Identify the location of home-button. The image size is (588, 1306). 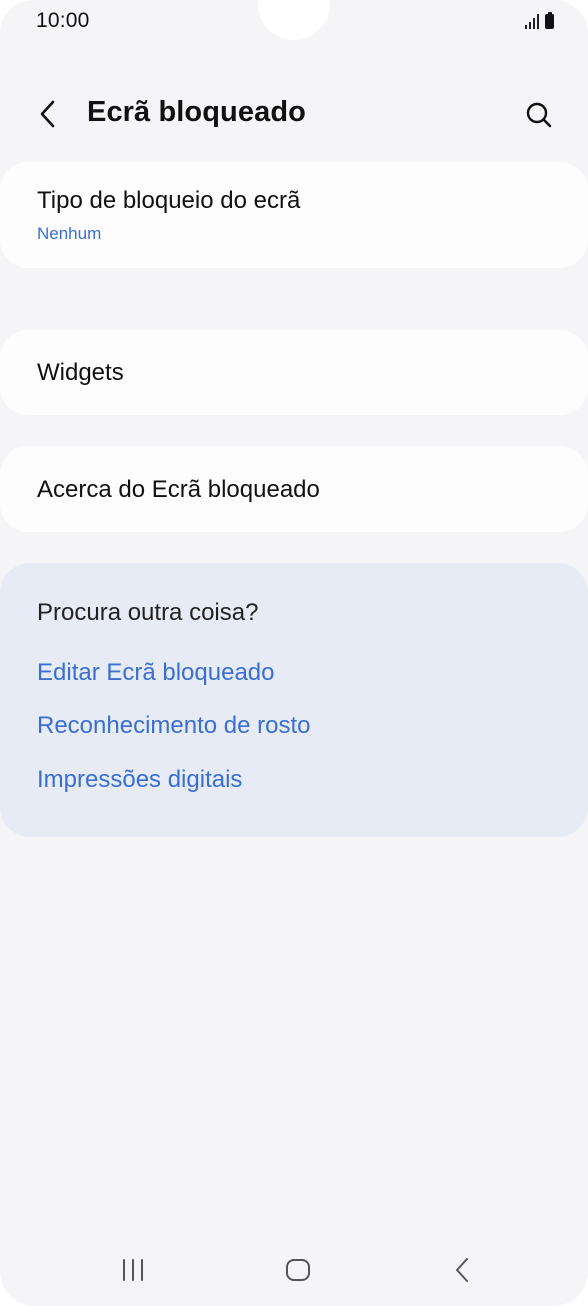
(298, 1270).